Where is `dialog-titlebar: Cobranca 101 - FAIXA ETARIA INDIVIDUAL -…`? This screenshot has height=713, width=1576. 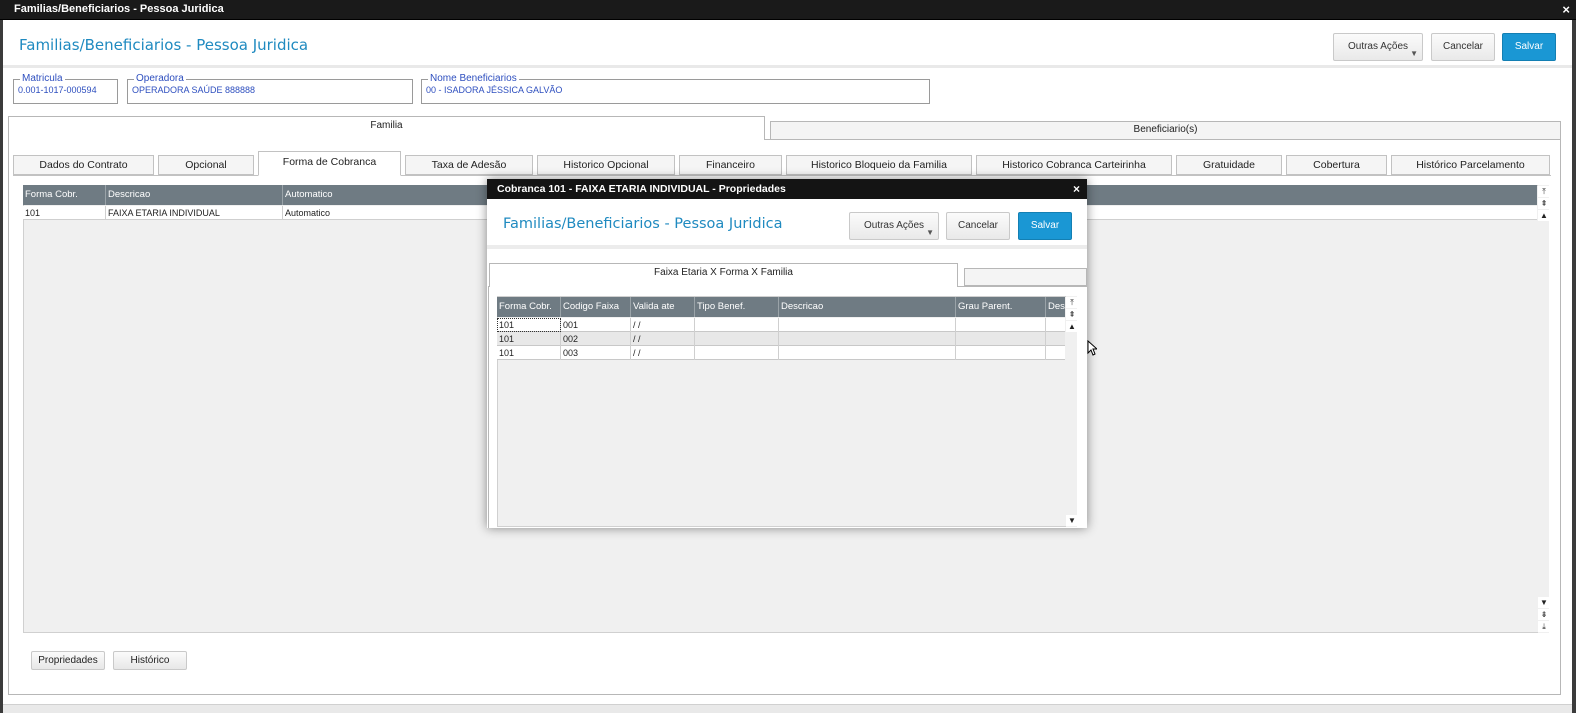 dialog-titlebar: Cobranca 101 - FAIXA ETARIA INDIVIDUAL -… is located at coordinates (787, 189).